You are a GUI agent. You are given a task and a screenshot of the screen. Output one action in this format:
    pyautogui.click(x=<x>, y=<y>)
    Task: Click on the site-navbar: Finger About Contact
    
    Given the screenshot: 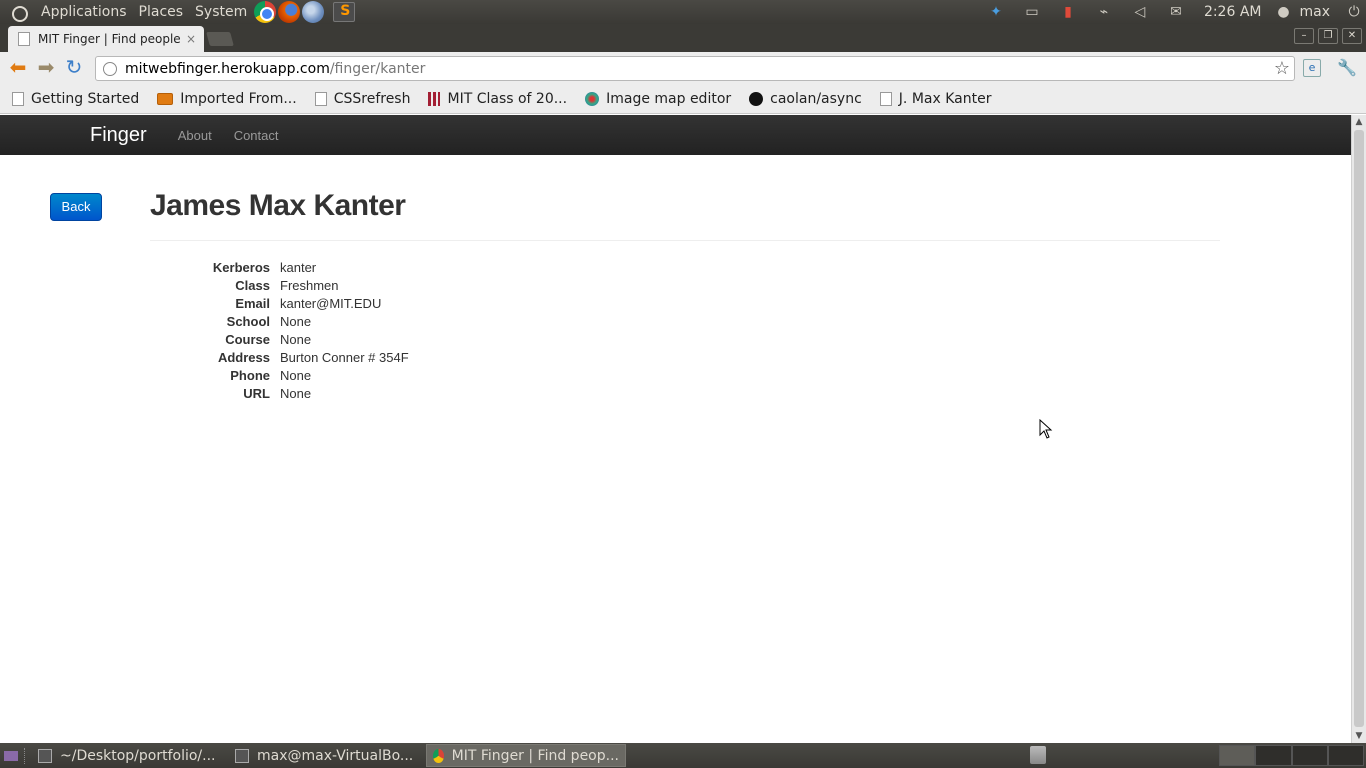 What is the action you would take?
    pyautogui.click(x=675, y=135)
    